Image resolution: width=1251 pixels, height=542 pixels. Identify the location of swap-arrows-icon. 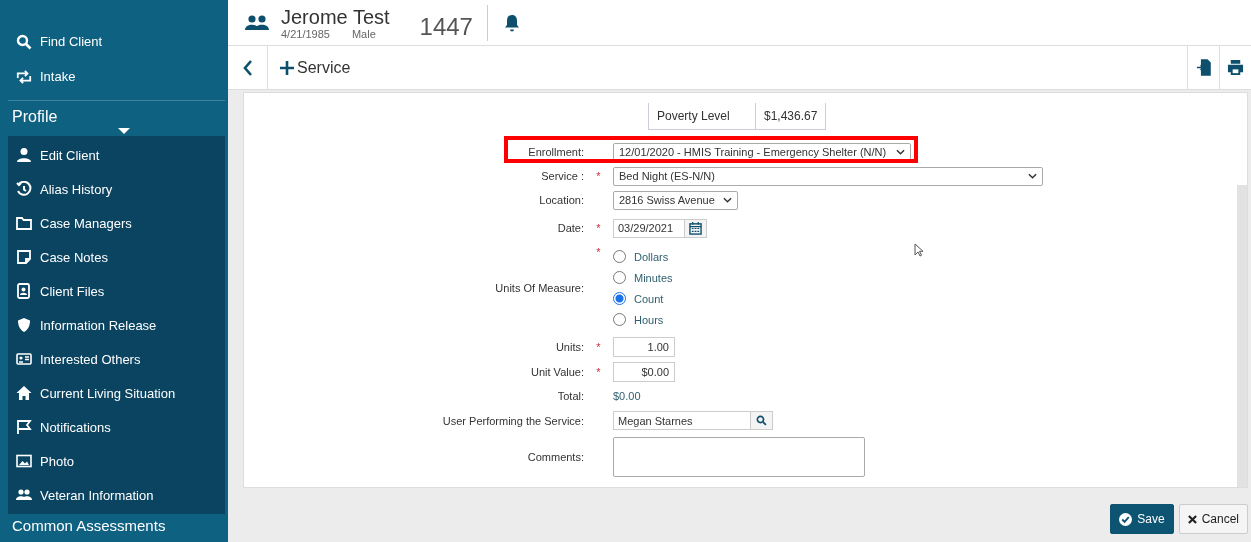
(24, 76).